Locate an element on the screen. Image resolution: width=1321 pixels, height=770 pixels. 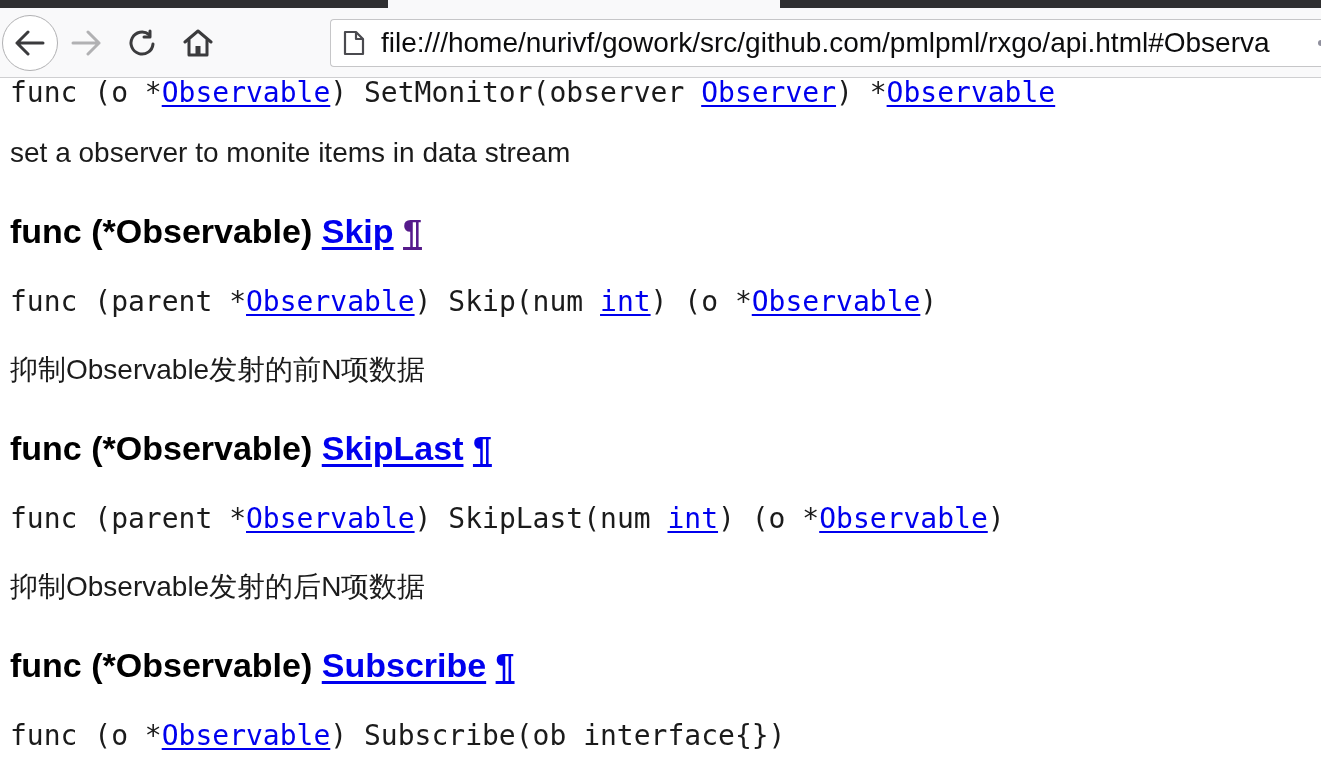
description-text: set a observer to monite items in data stream is located at coordinates (290, 153).